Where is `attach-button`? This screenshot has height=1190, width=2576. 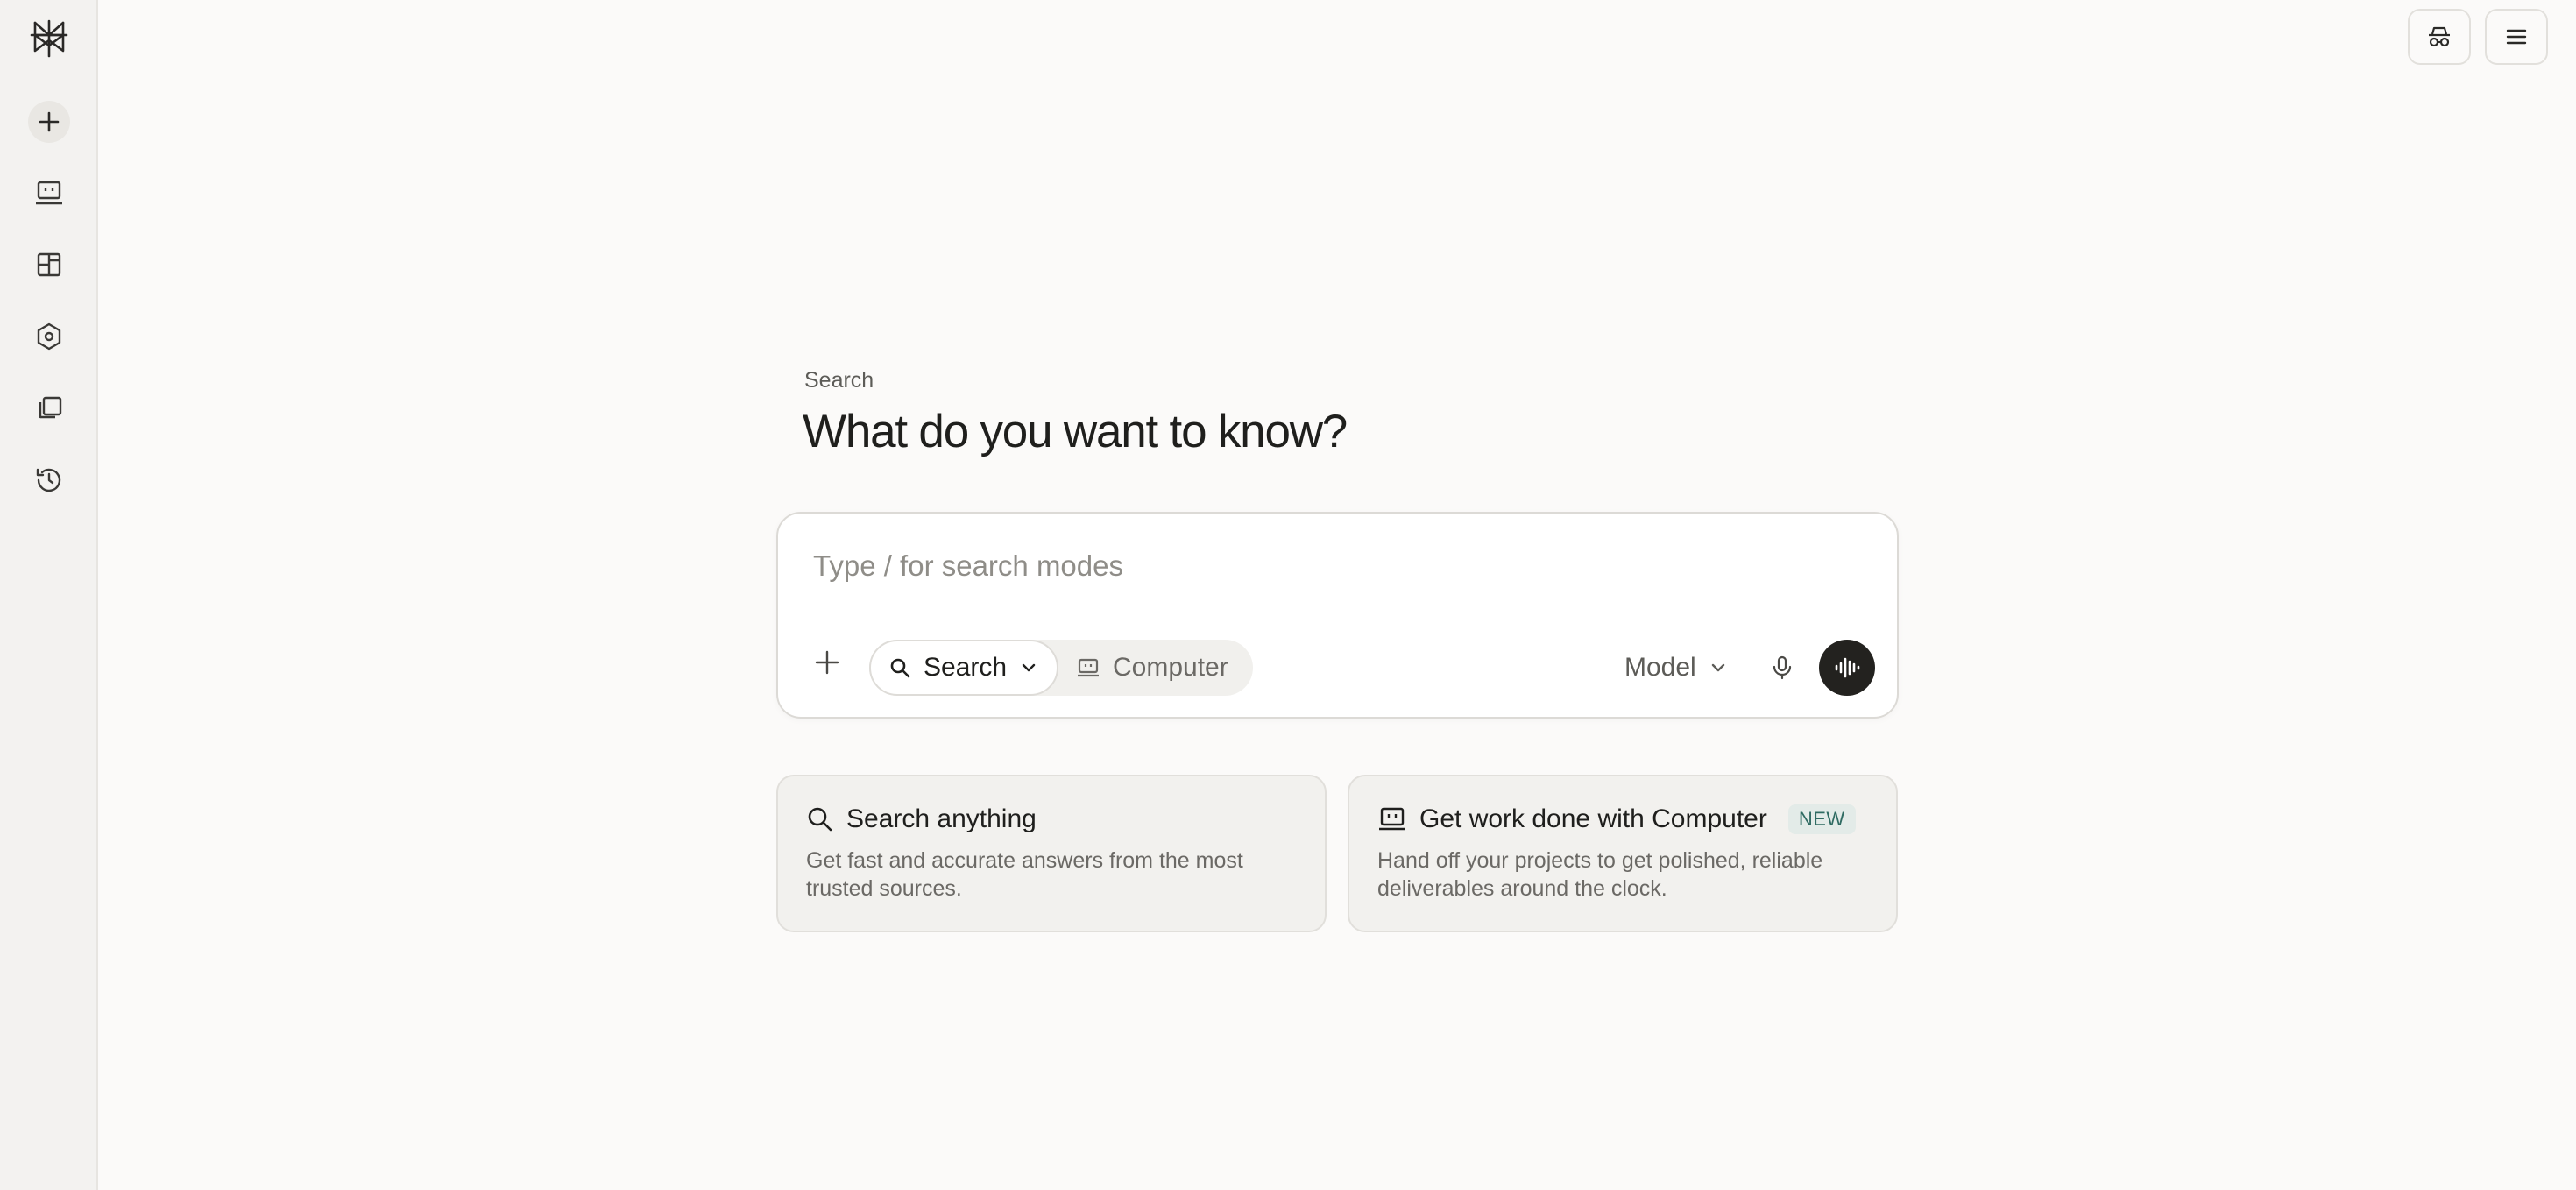 attach-button is located at coordinates (827, 662).